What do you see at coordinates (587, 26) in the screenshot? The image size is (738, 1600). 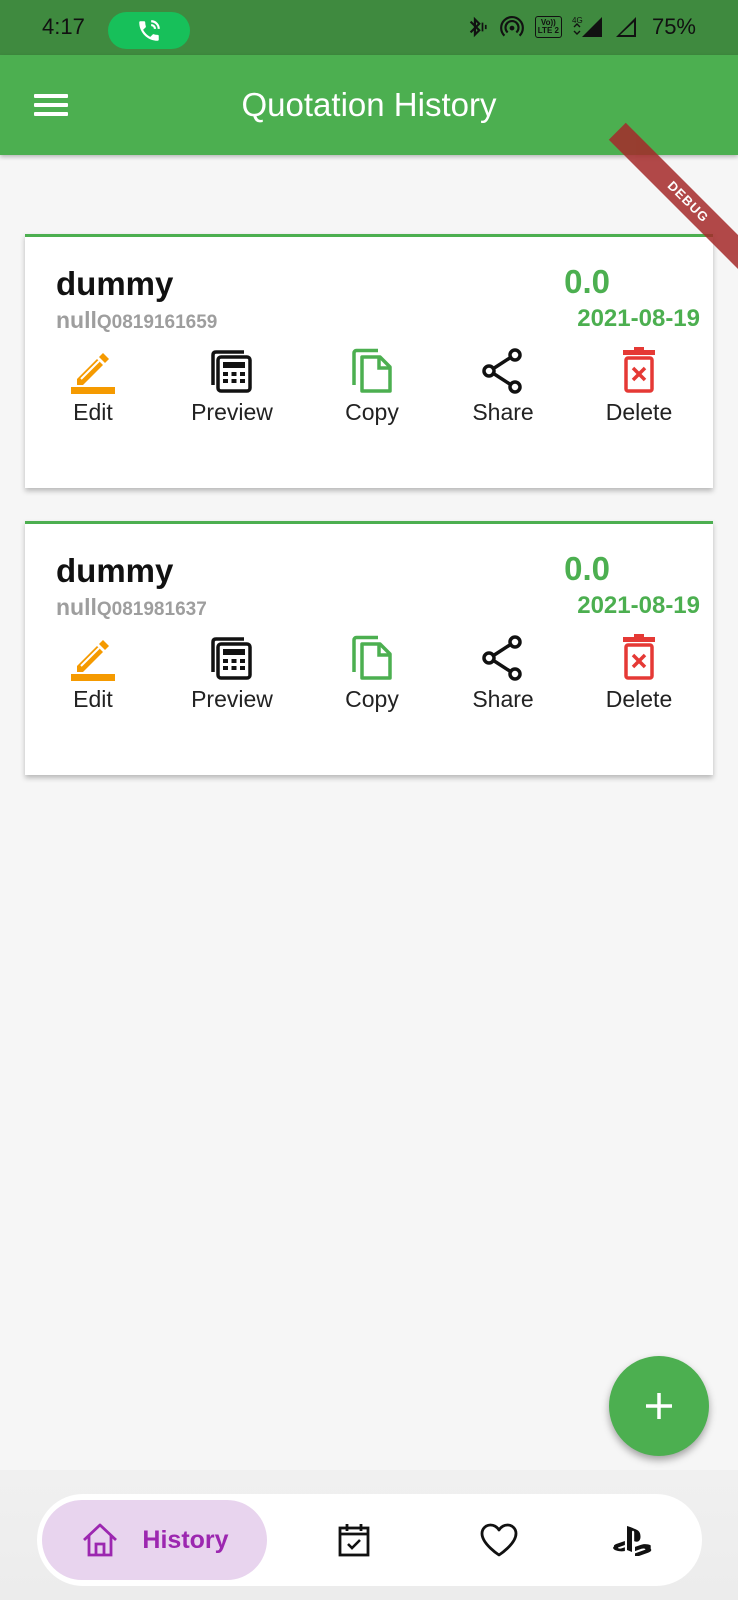 I see `signal-4g-icon: 4G` at bounding box center [587, 26].